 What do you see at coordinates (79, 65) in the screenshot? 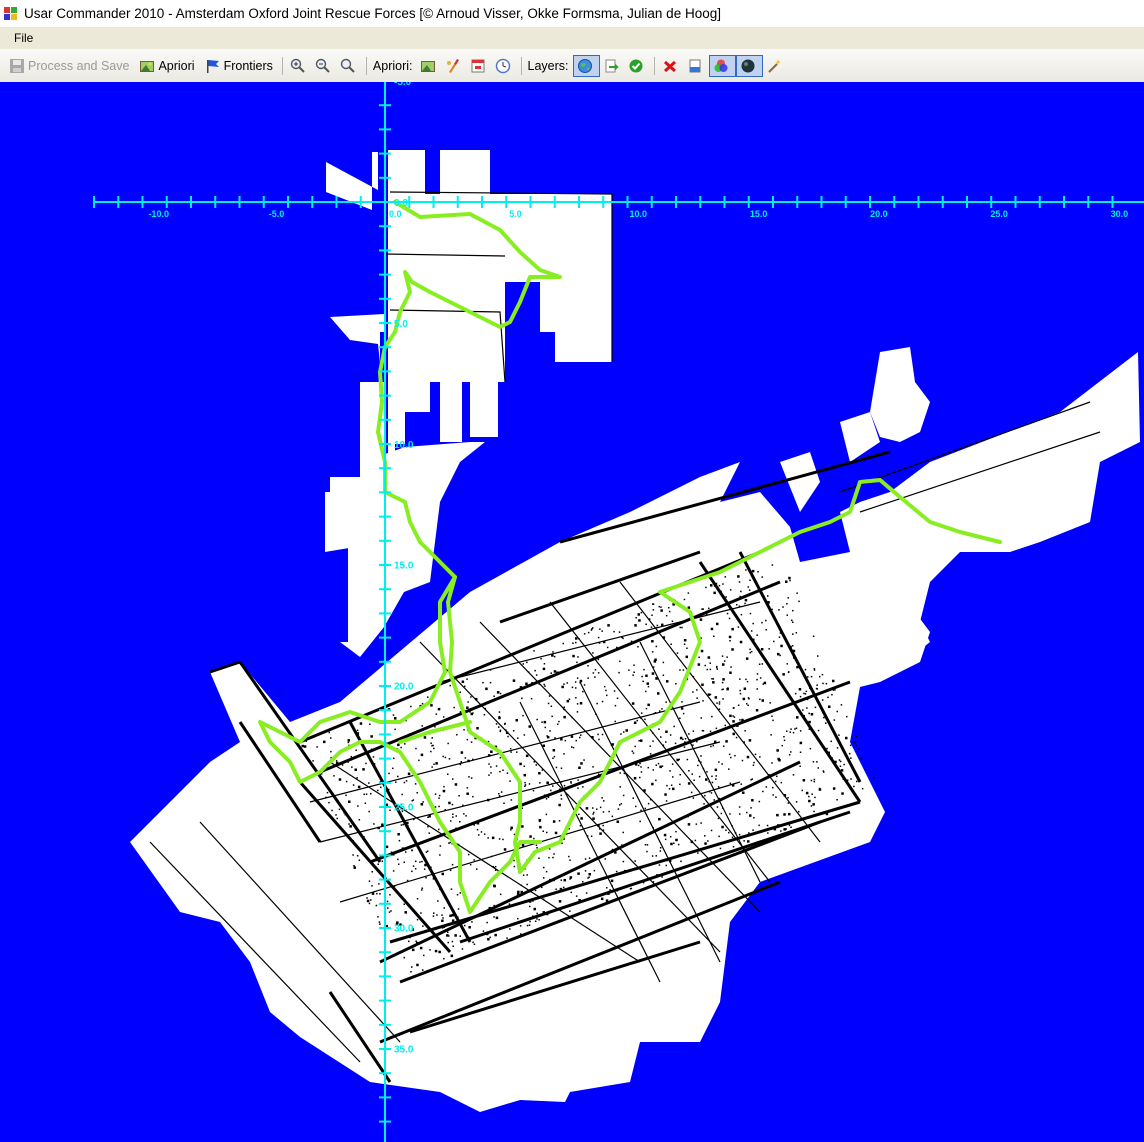
I see `process-save-label: Process and Save` at bounding box center [79, 65].